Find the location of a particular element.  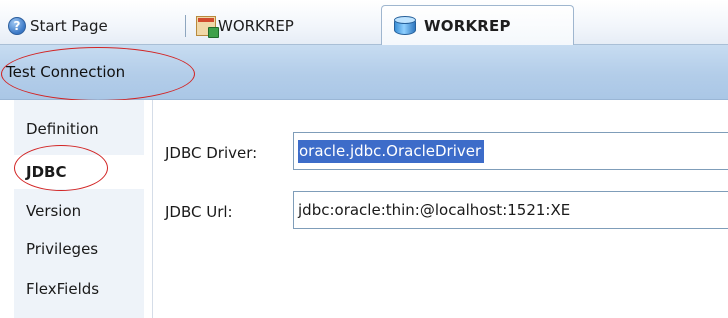

help-icon: ? is located at coordinates (17, 26).